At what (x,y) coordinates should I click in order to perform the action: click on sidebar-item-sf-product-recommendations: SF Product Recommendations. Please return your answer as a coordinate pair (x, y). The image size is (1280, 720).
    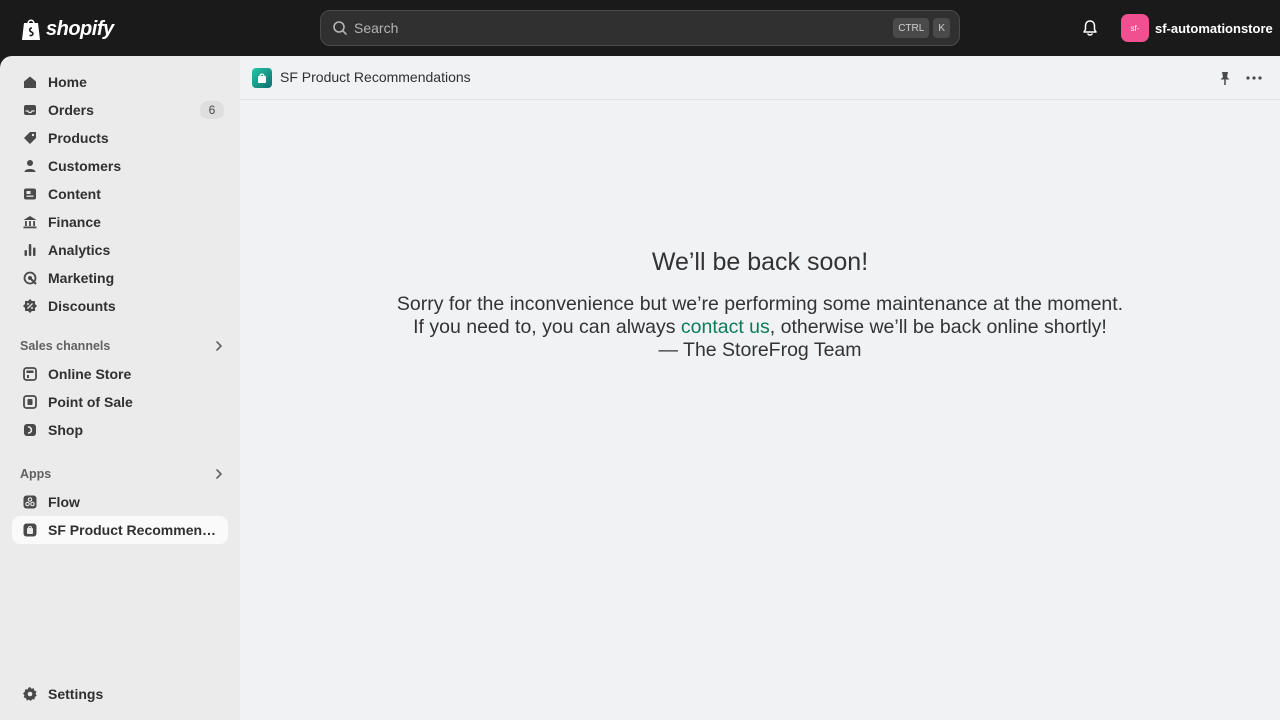
    Looking at the image, I should click on (120, 530).